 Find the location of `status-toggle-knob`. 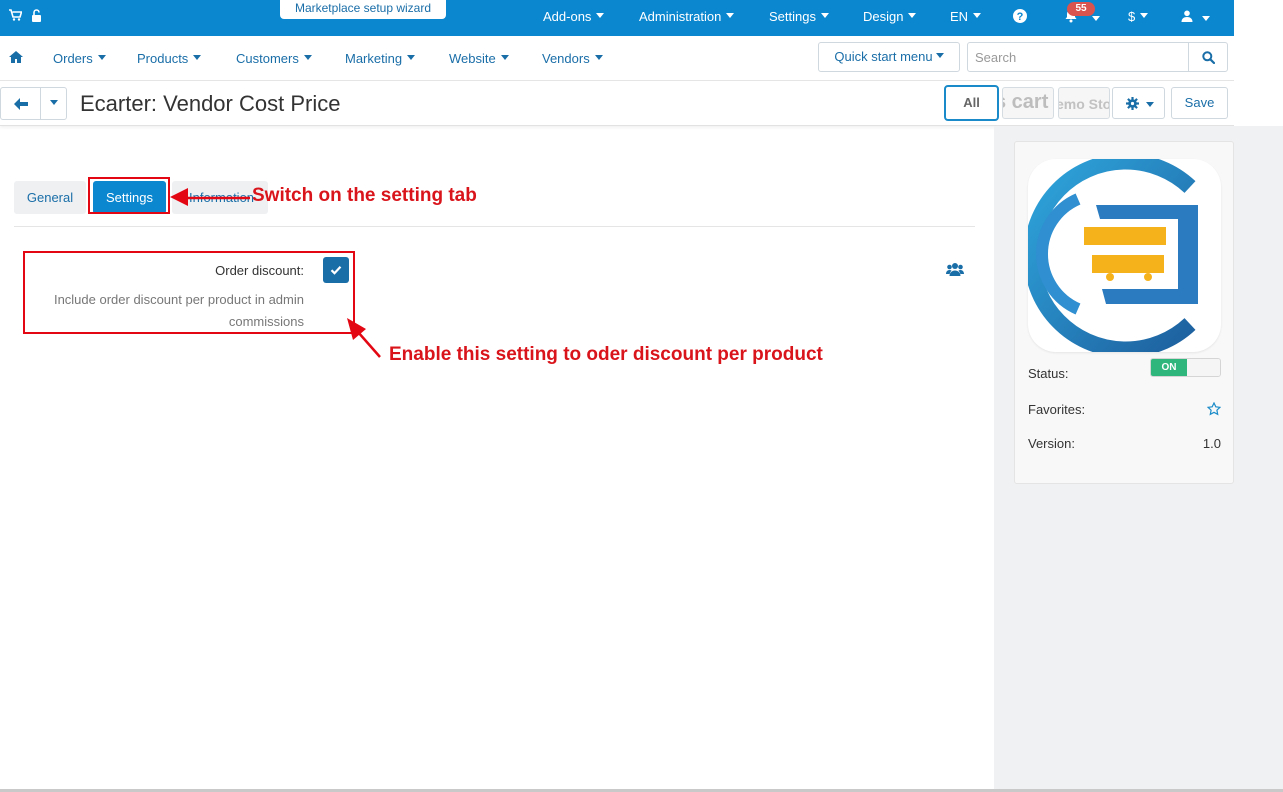

status-toggle-knob is located at coordinates (1203, 367).